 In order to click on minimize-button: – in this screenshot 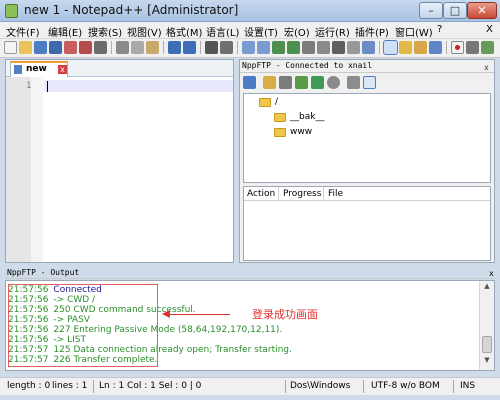, I will do `click(431, 10)`.